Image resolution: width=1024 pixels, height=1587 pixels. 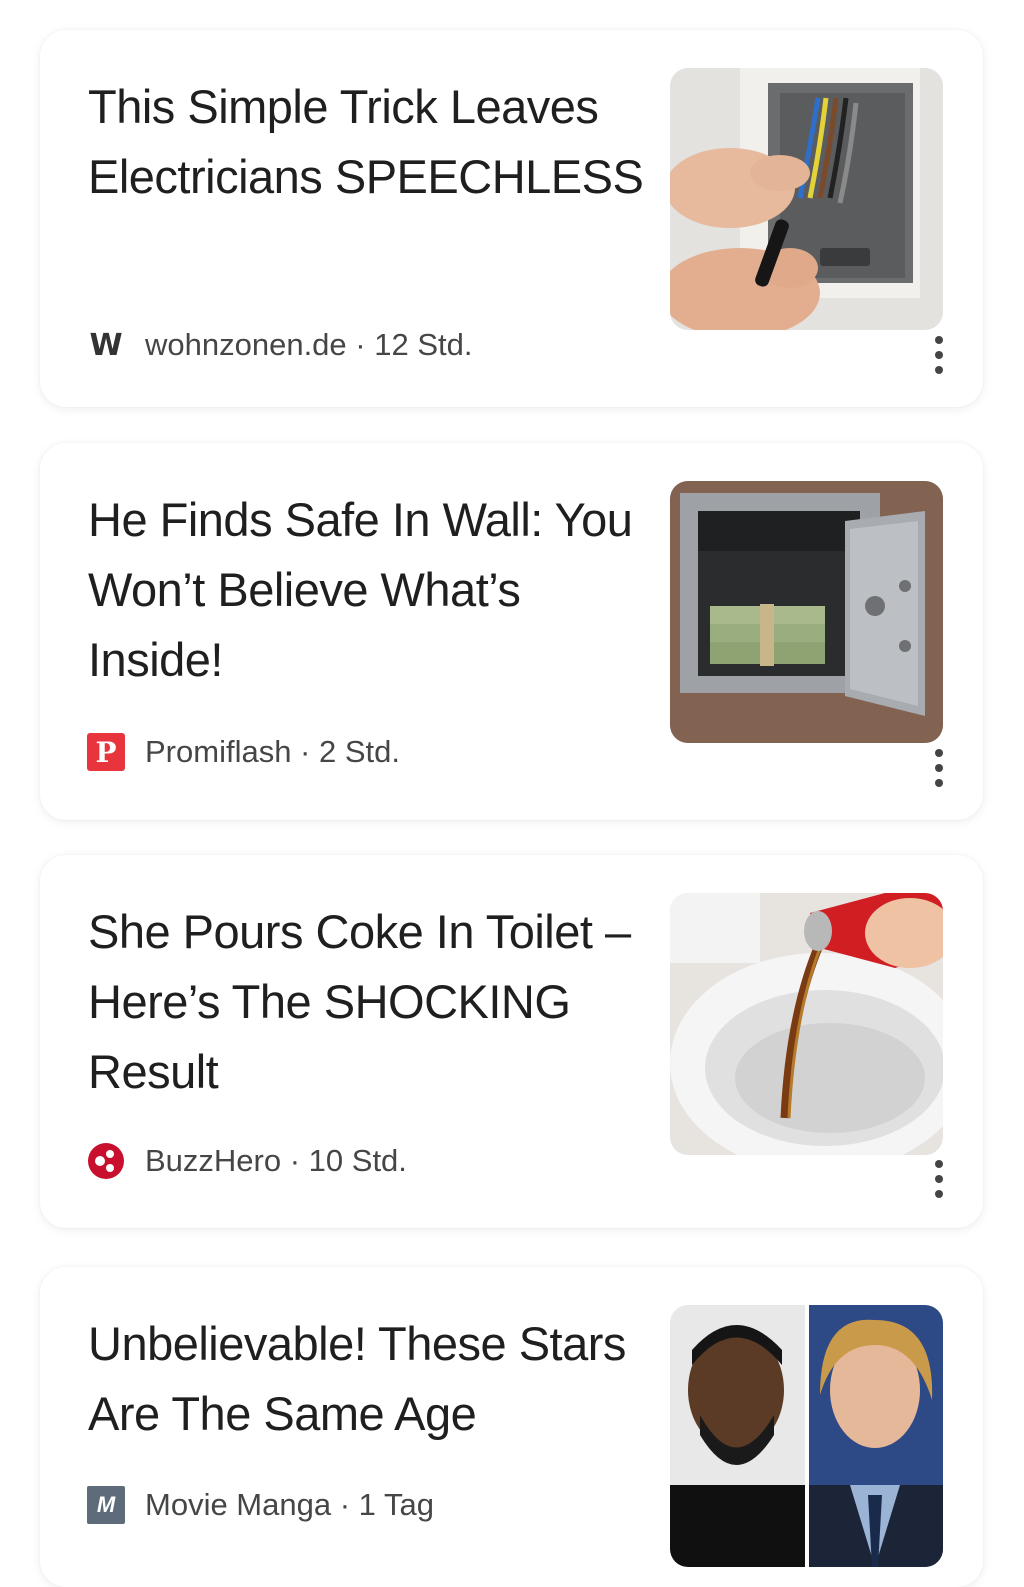 I want to click on article-age: 10 Std., so click(x=357, y=1160).